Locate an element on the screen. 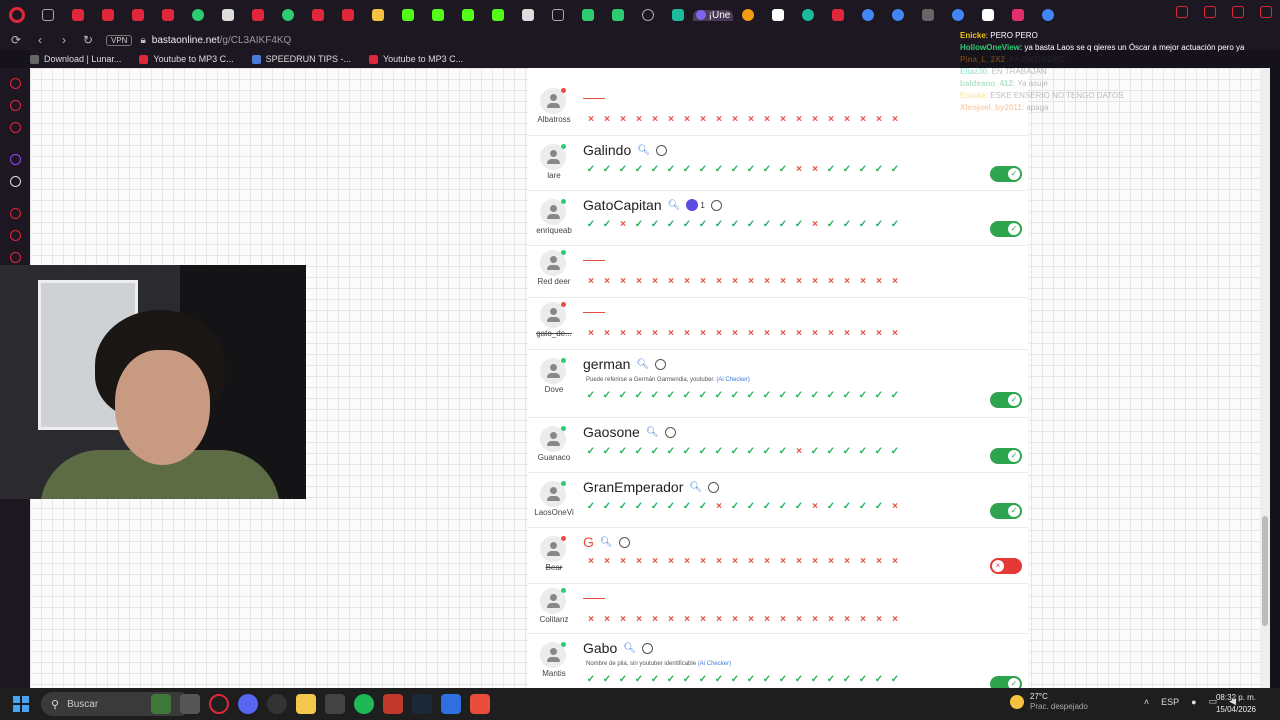 Image resolution: width=1280 pixels, height=720 pixels. clock: 08:32 p. m. 15/04/2026 is located at coordinates (1236, 704).